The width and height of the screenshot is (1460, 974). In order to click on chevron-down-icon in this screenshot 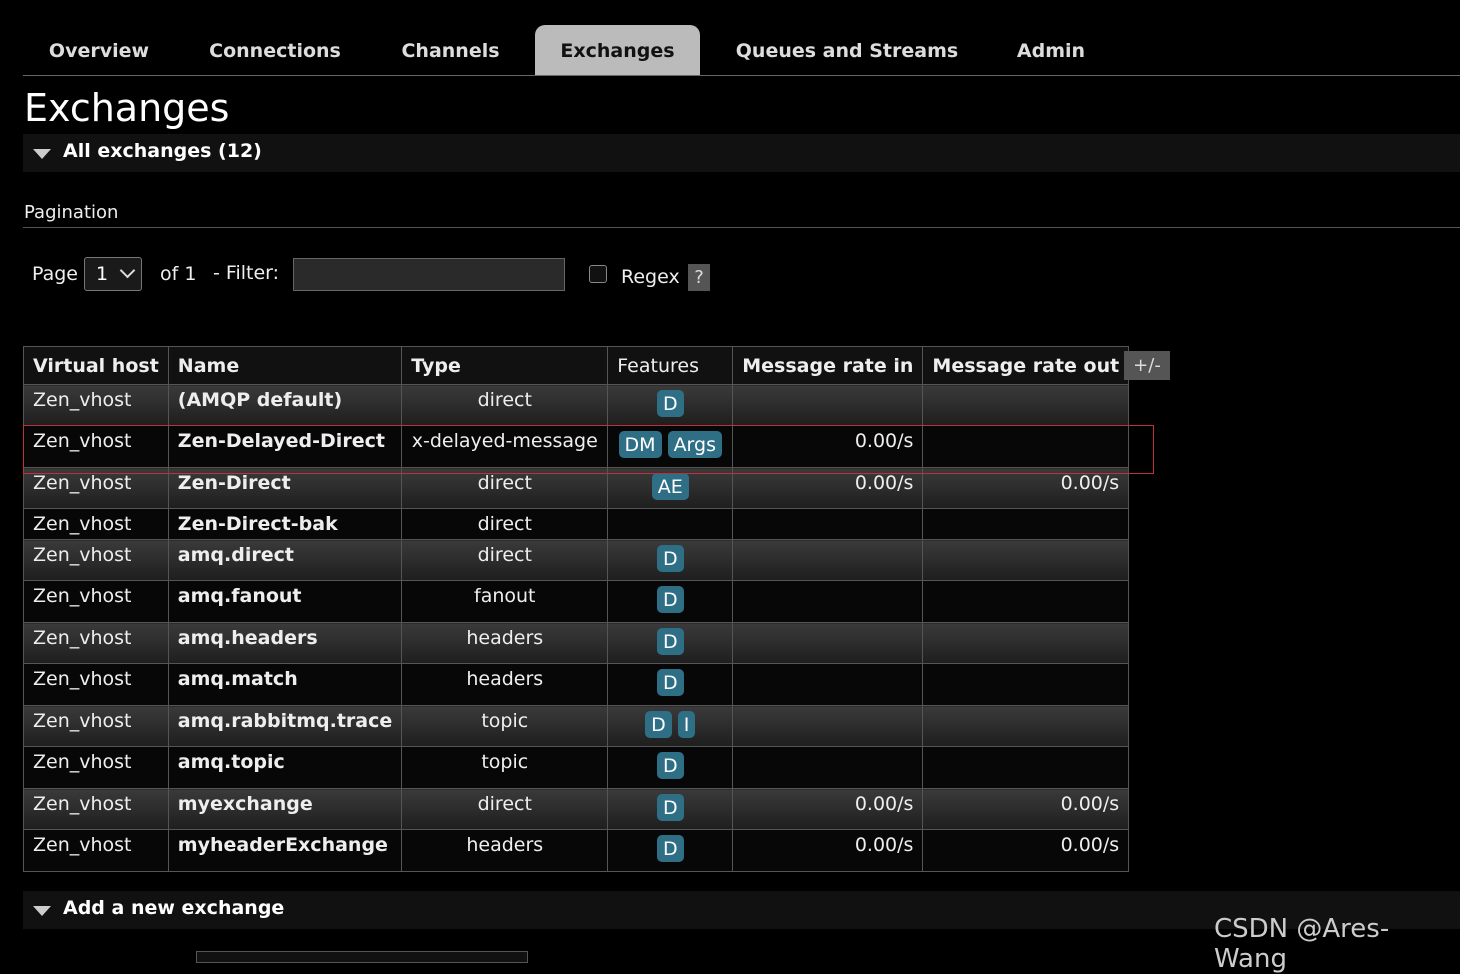, I will do `click(127, 270)`.